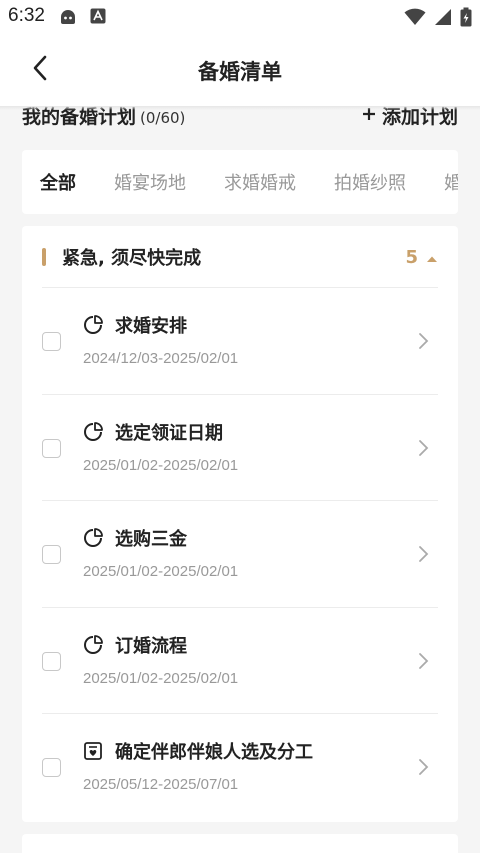 The height and width of the screenshot is (853, 480). What do you see at coordinates (443, 19) in the screenshot?
I see `signal-icon` at bounding box center [443, 19].